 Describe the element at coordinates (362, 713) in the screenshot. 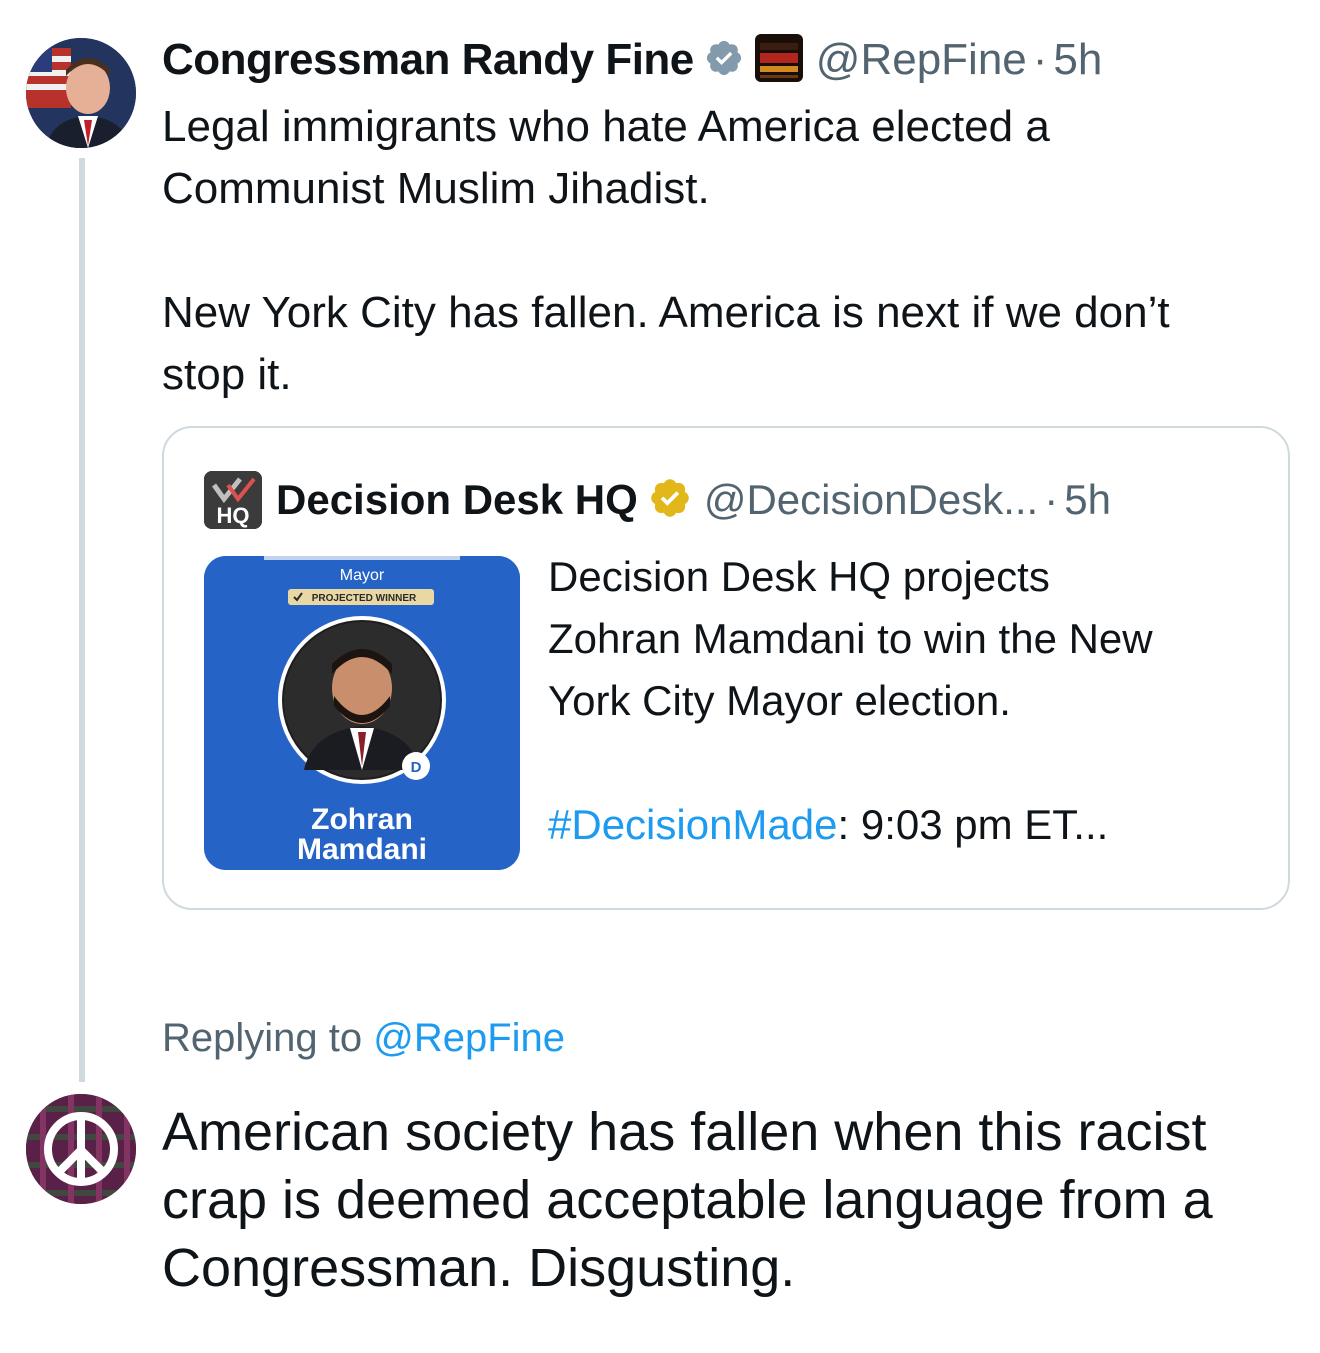

I see `quote-media-image: Mayor PROJECTED WINNER D Zohran Mamdani` at that location.